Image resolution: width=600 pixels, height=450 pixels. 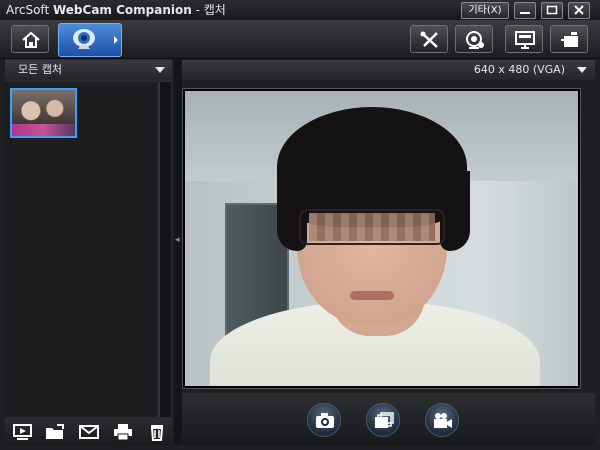 I want to click on camera-icon, so click(x=325, y=420).